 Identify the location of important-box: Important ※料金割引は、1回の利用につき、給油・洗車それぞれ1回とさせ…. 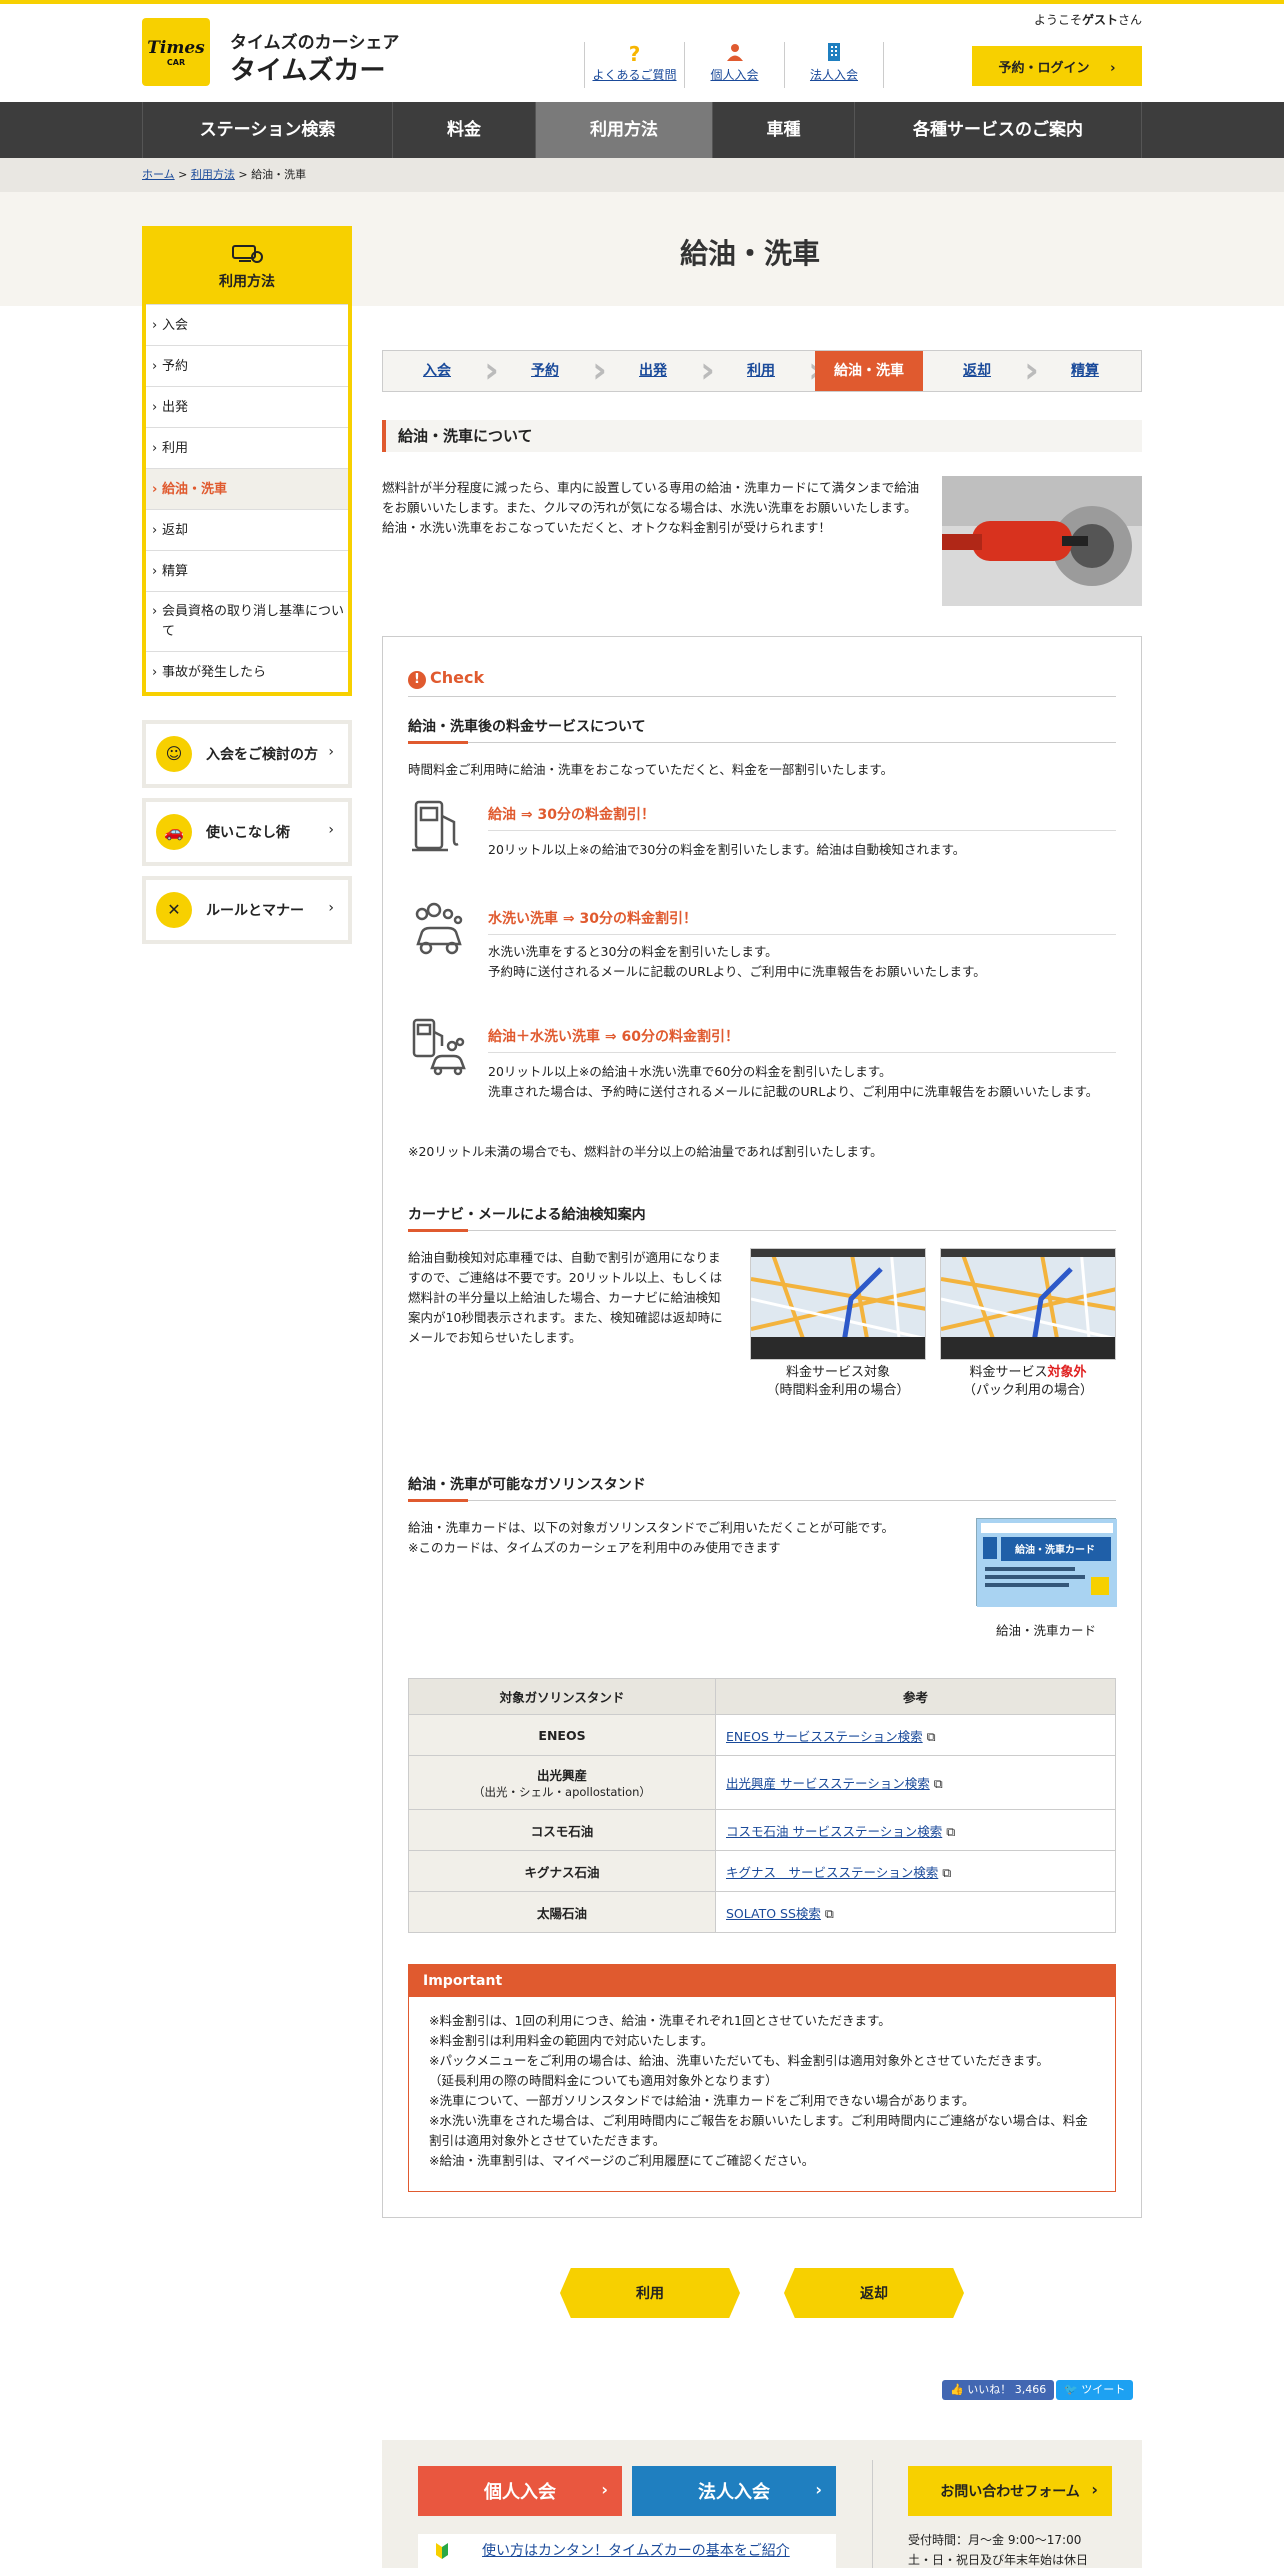
(762, 2078).